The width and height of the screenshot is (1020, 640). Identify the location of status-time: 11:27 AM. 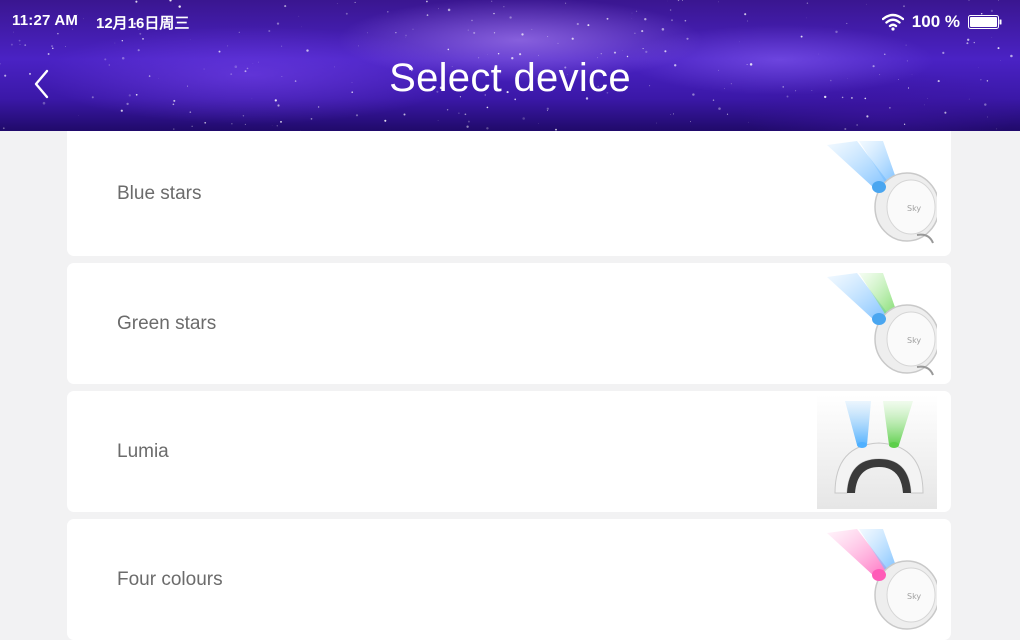
(45, 20).